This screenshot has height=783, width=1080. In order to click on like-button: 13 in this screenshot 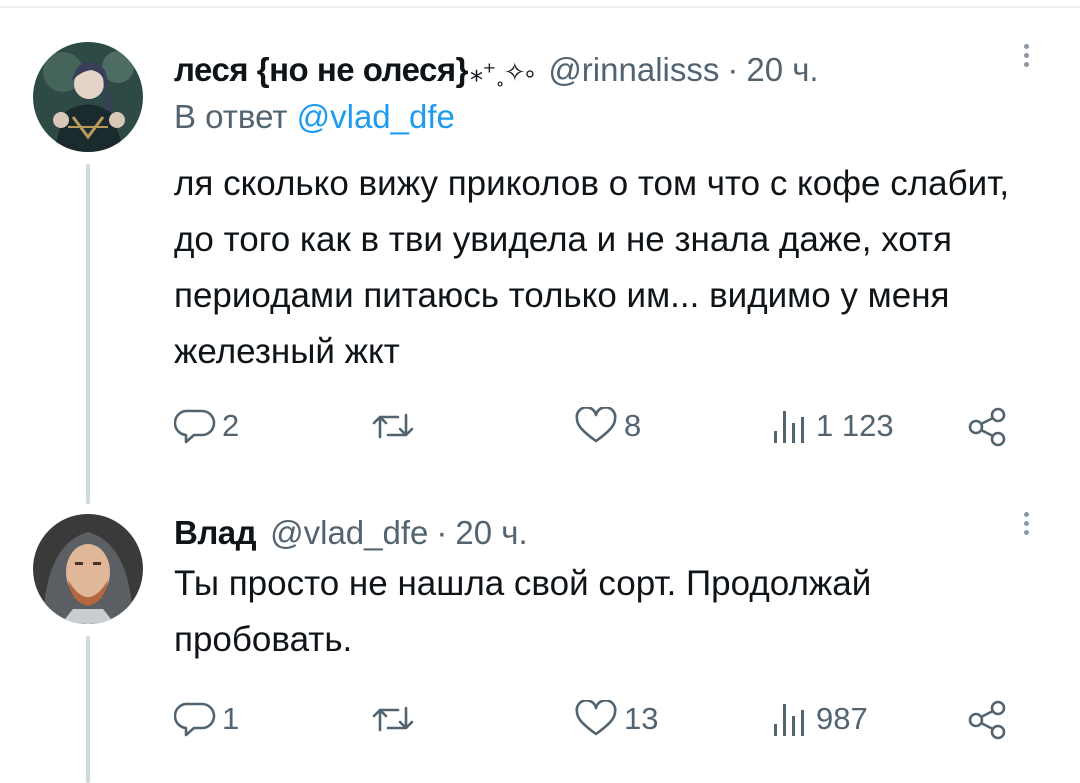, I will do `click(616, 719)`.